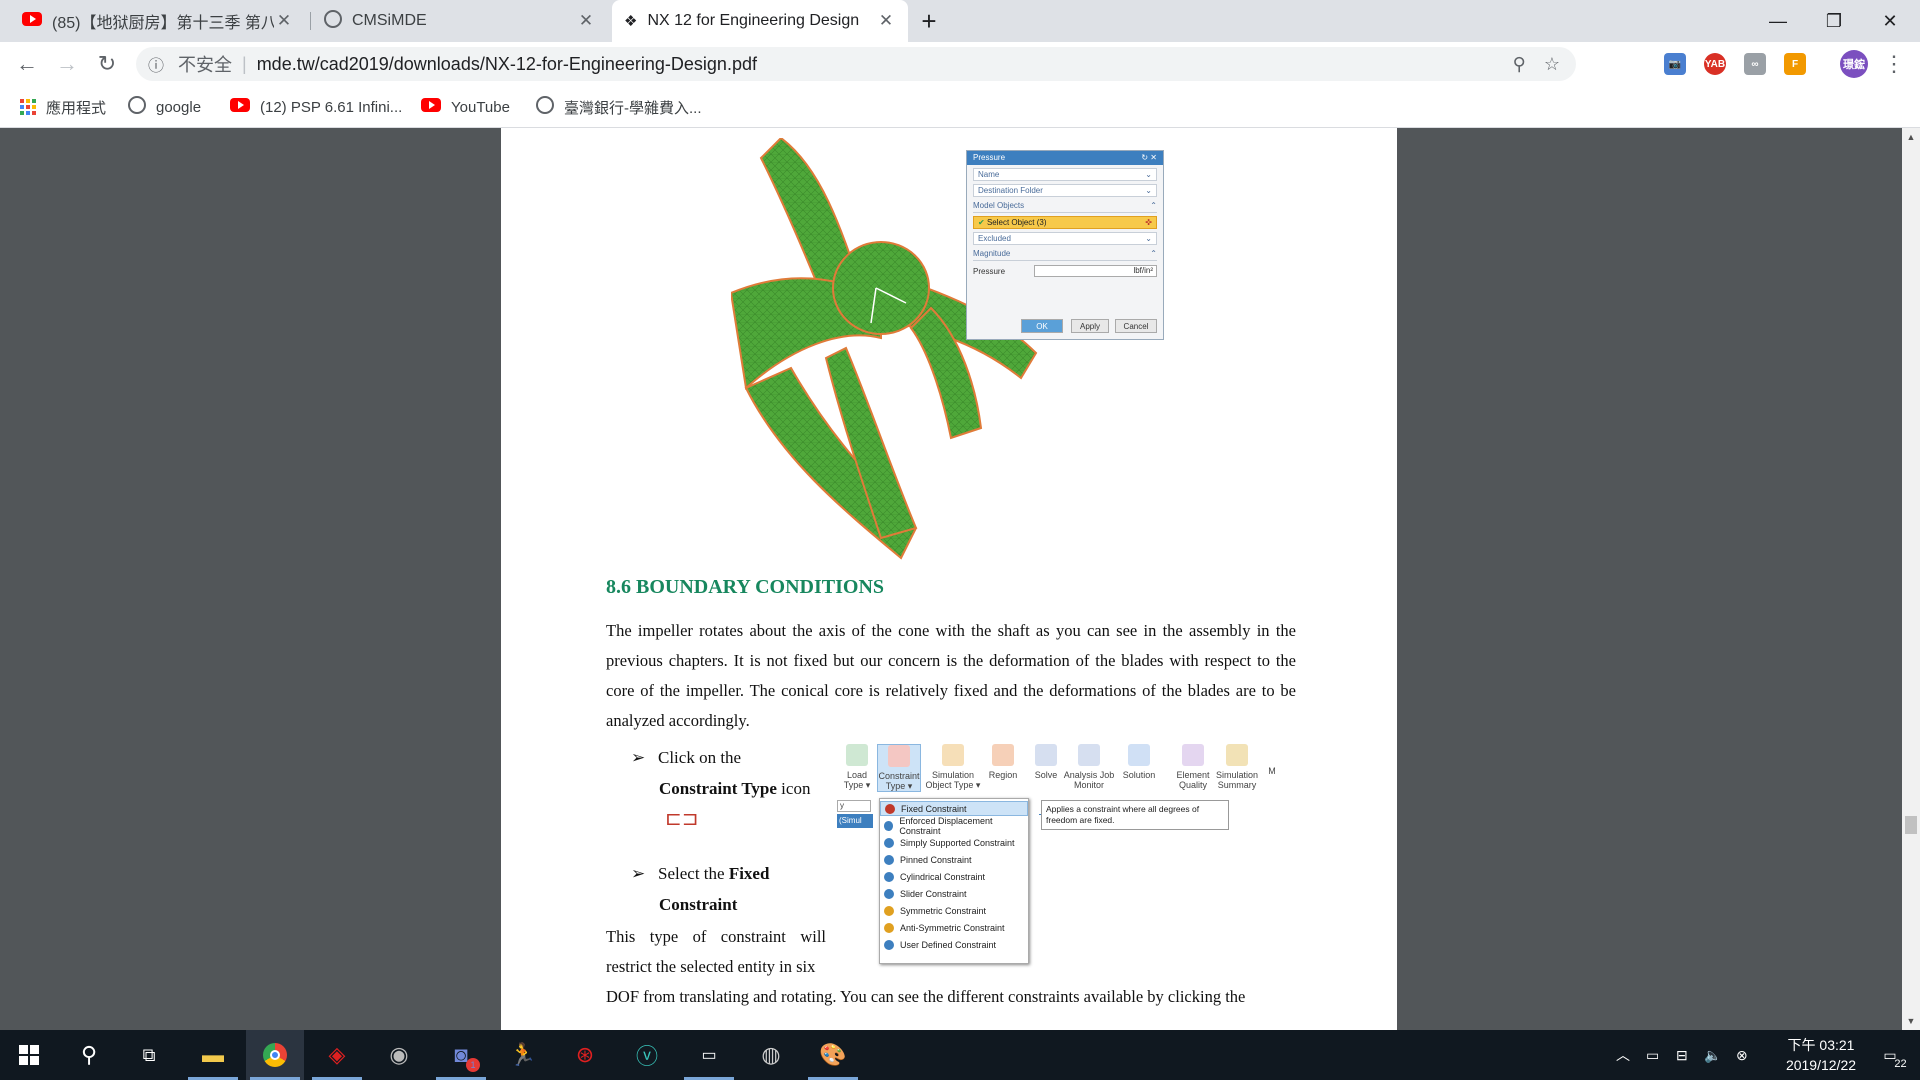  Describe the element at coordinates (337, 1055) in the screenshot. I see `garena-icon: ◈` at that location.